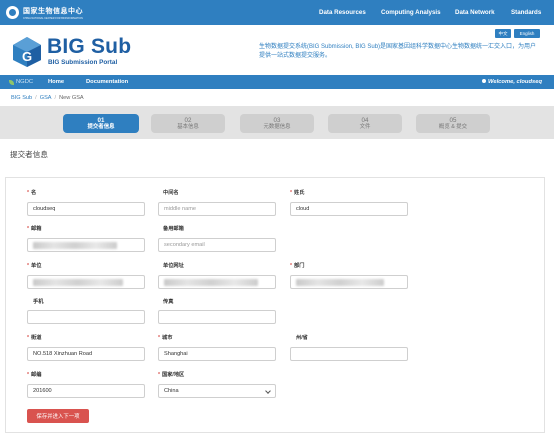 The image size is (554, 436). I want to click on state-input, so click(349, 354).